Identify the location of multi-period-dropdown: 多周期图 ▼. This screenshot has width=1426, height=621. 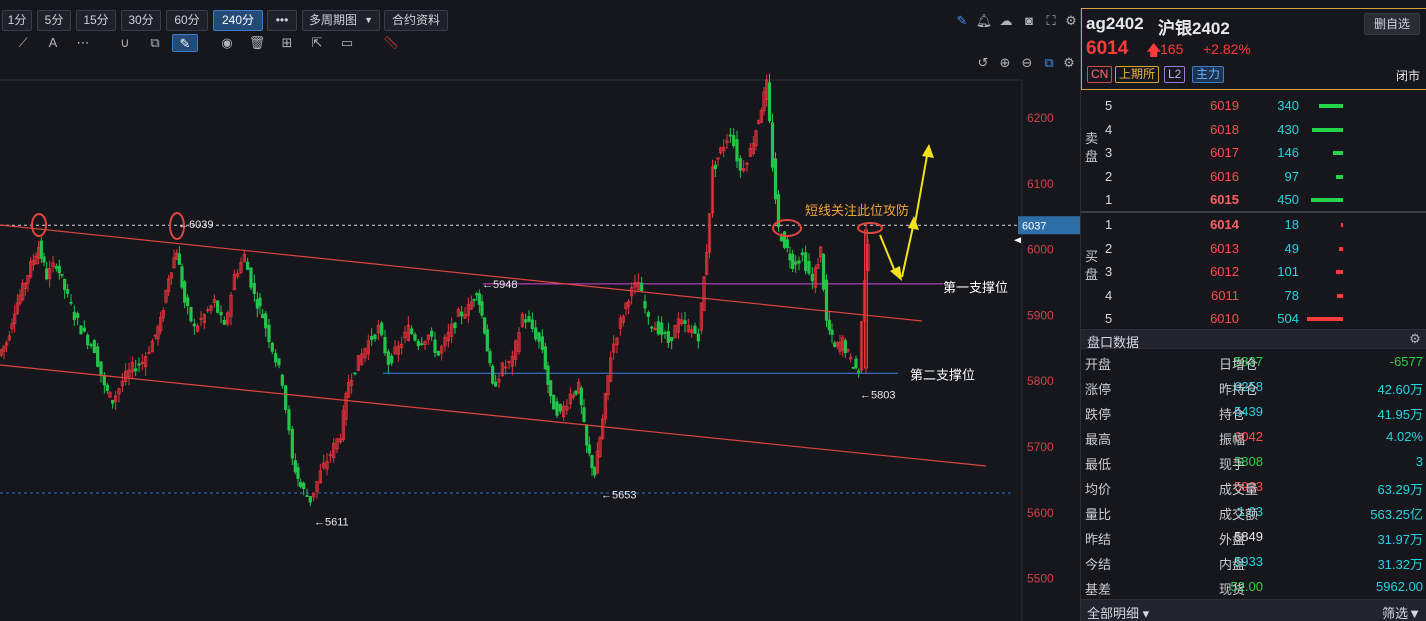
(341, 20).